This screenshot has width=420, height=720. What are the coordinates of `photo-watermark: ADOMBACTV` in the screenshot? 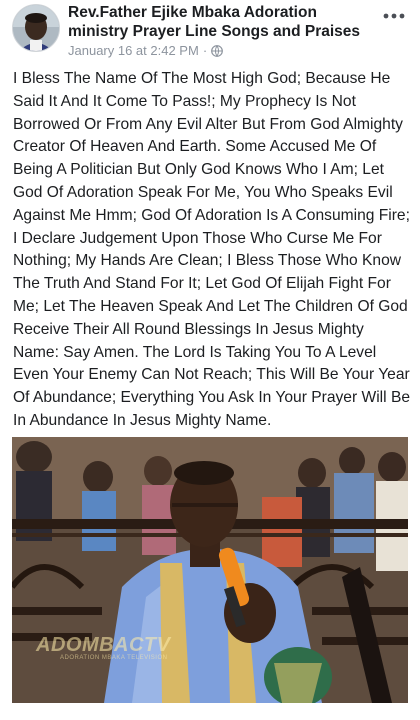 It's located at (103, 645).